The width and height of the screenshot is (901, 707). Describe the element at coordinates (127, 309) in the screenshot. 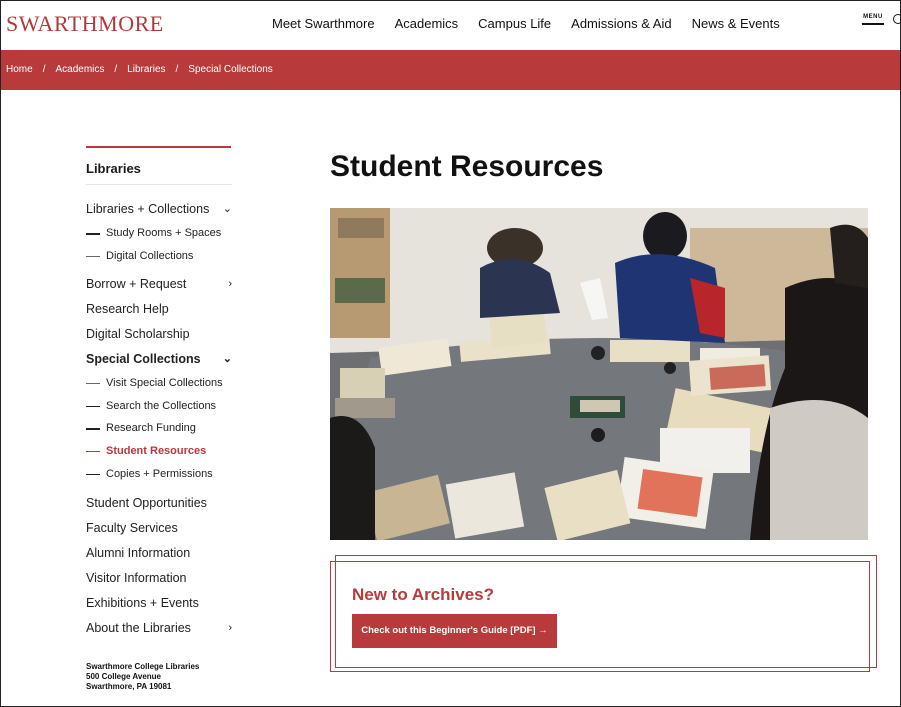

I see `sidebar-item-label: Research Help` at that location.